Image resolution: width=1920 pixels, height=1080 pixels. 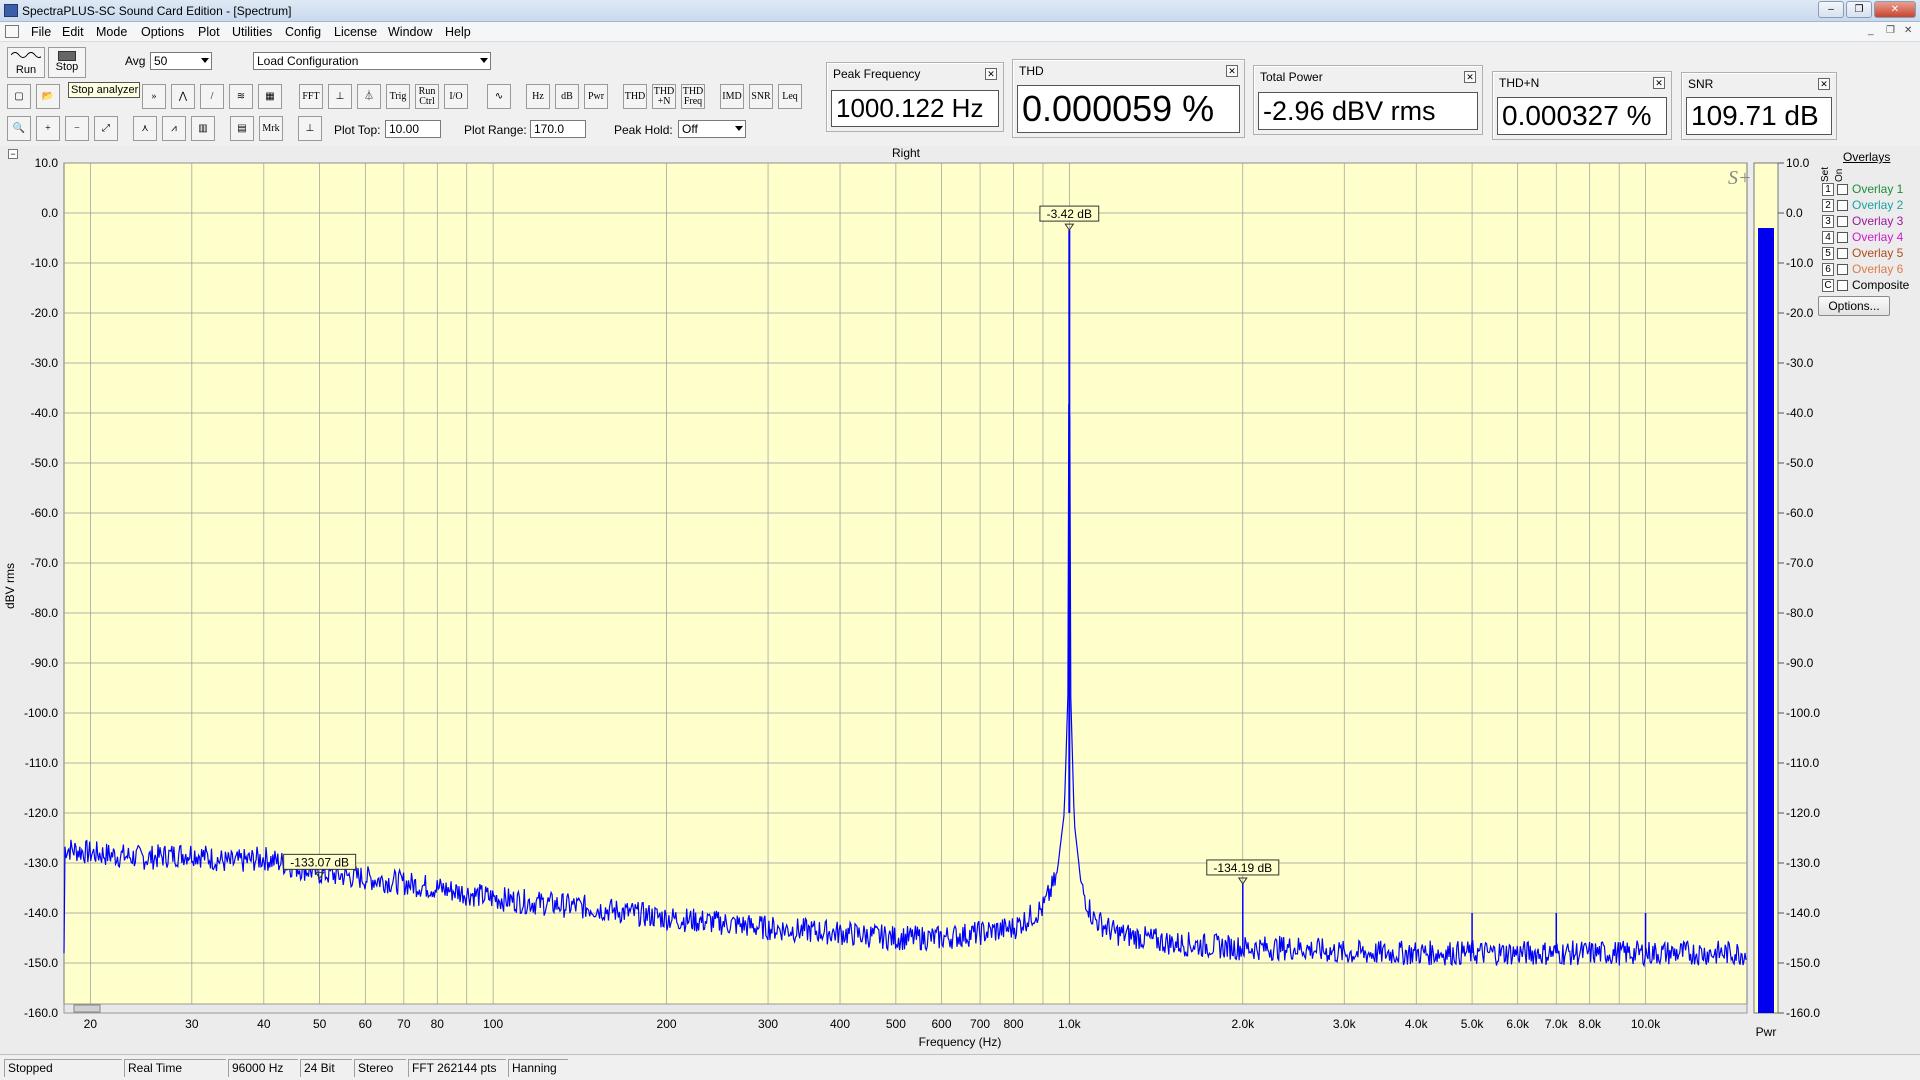 What do you see at coordinates (41, 32) in the screenshot?
I see `menu-file: File` at bounding box center [41, 32].